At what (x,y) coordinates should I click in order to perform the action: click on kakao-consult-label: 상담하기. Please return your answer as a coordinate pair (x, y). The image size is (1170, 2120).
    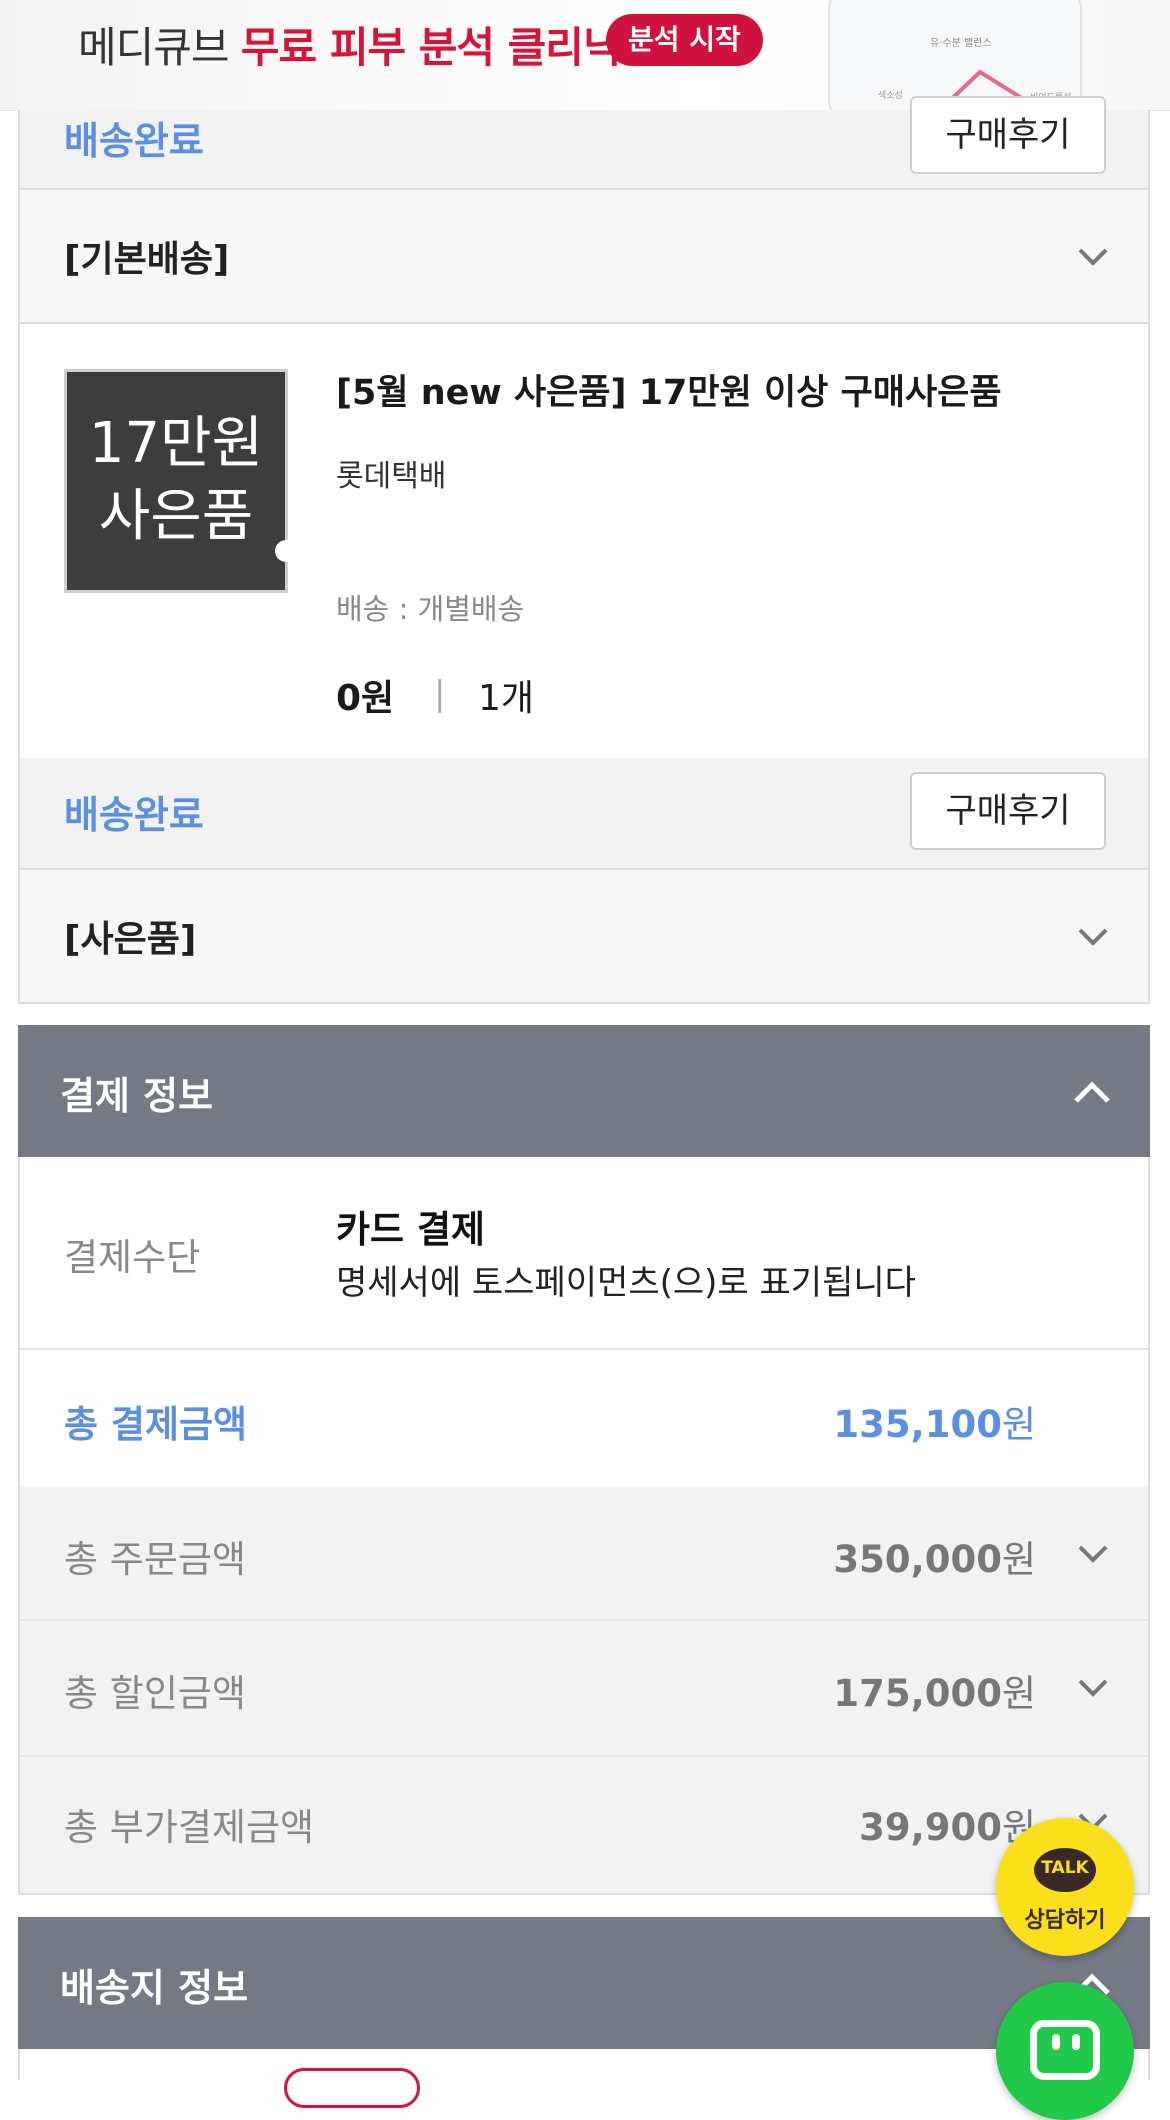
    Looking at the image, I should click on (1065, 1920).